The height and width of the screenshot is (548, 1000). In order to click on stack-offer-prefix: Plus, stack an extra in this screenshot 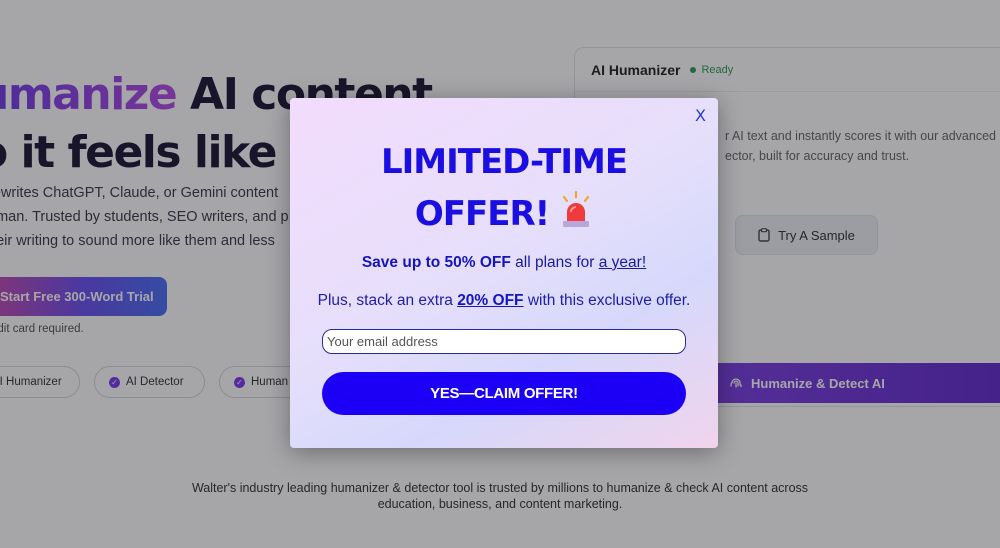, I will do `click(387, 300)`.